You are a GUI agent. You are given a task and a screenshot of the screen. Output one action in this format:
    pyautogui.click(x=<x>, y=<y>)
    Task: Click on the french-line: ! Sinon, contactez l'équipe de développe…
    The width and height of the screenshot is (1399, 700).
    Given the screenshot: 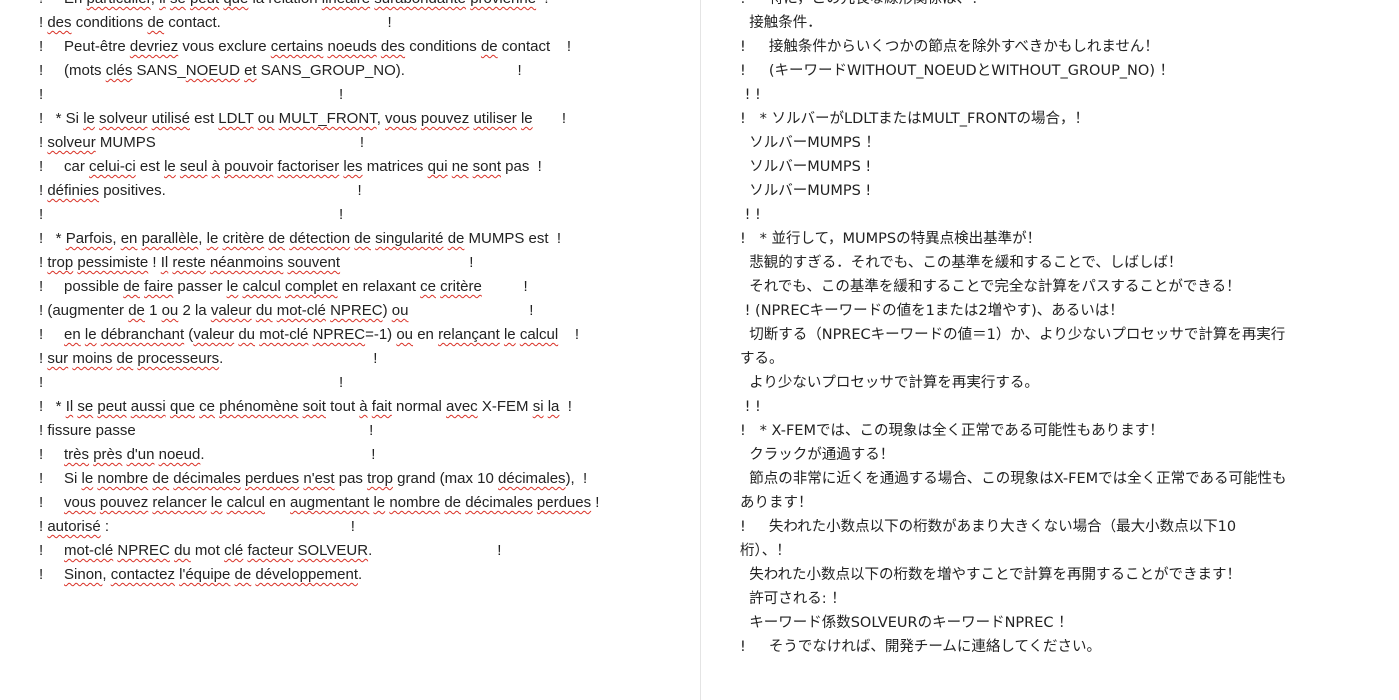 What is the action you would take?
    pyautogui.click(x=364, y=575)
    